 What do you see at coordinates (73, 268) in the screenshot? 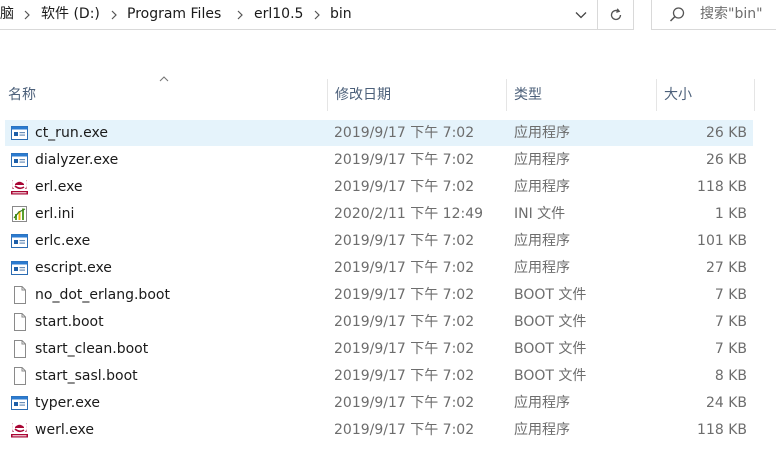
I see `file-name: escript.exe` at bounding box center [73, 268].